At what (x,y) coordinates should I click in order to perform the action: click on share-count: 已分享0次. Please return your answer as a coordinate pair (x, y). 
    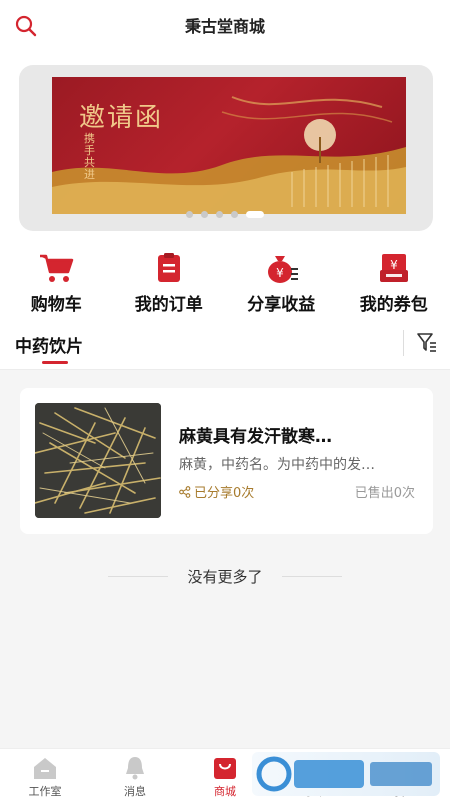
    Looking at the image, I should click on (216, 491).